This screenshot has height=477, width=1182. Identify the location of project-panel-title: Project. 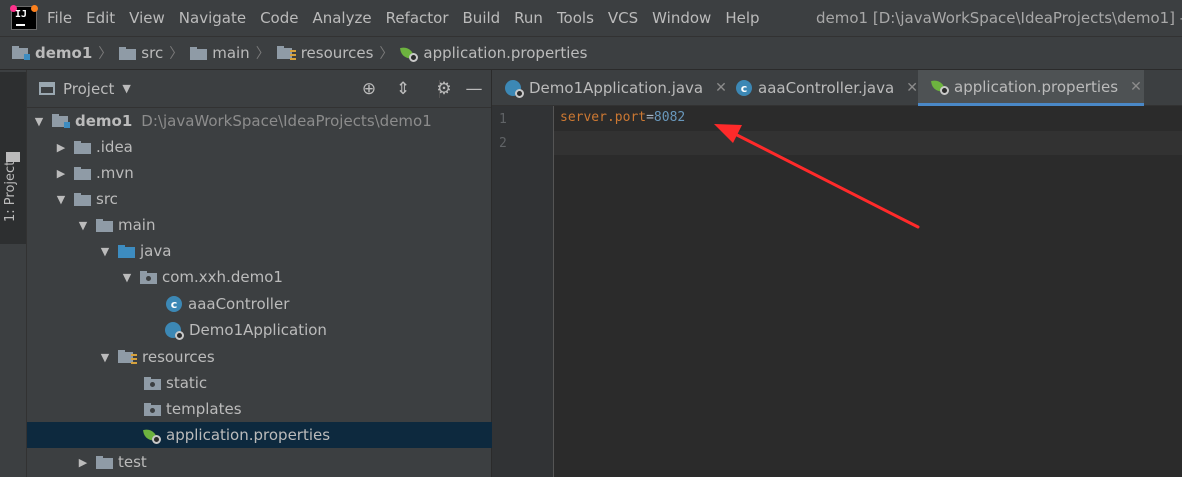
(88, 89).